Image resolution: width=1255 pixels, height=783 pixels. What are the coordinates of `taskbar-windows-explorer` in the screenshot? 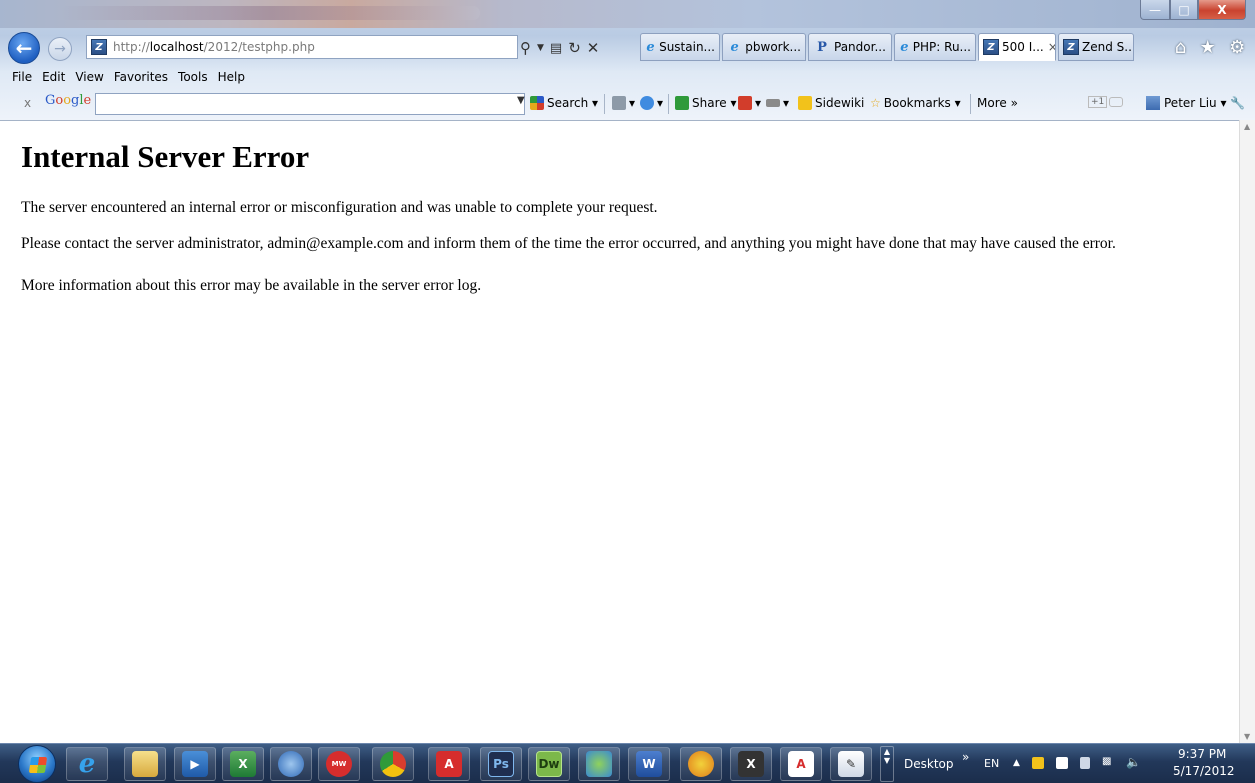 It's located at (145, 764).